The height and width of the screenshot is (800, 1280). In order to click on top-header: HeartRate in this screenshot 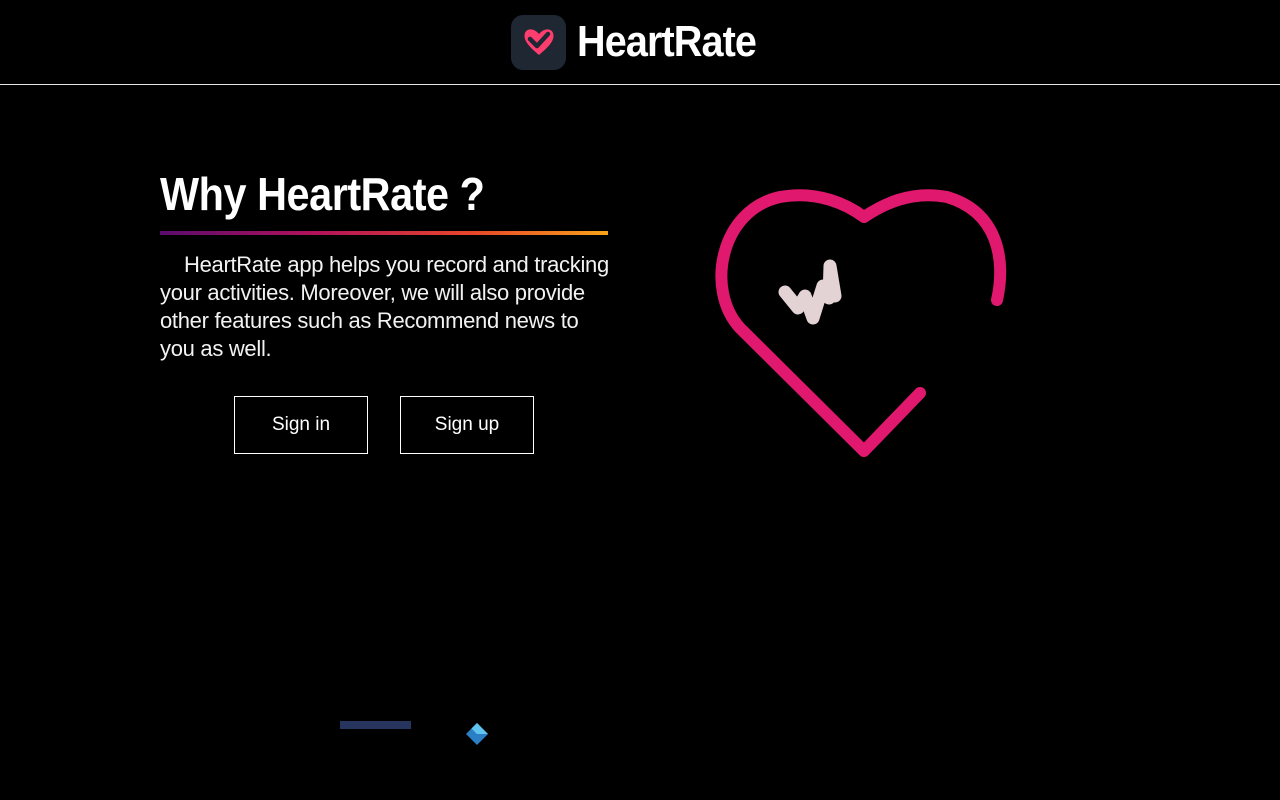, I will do `click(640, 42)`.